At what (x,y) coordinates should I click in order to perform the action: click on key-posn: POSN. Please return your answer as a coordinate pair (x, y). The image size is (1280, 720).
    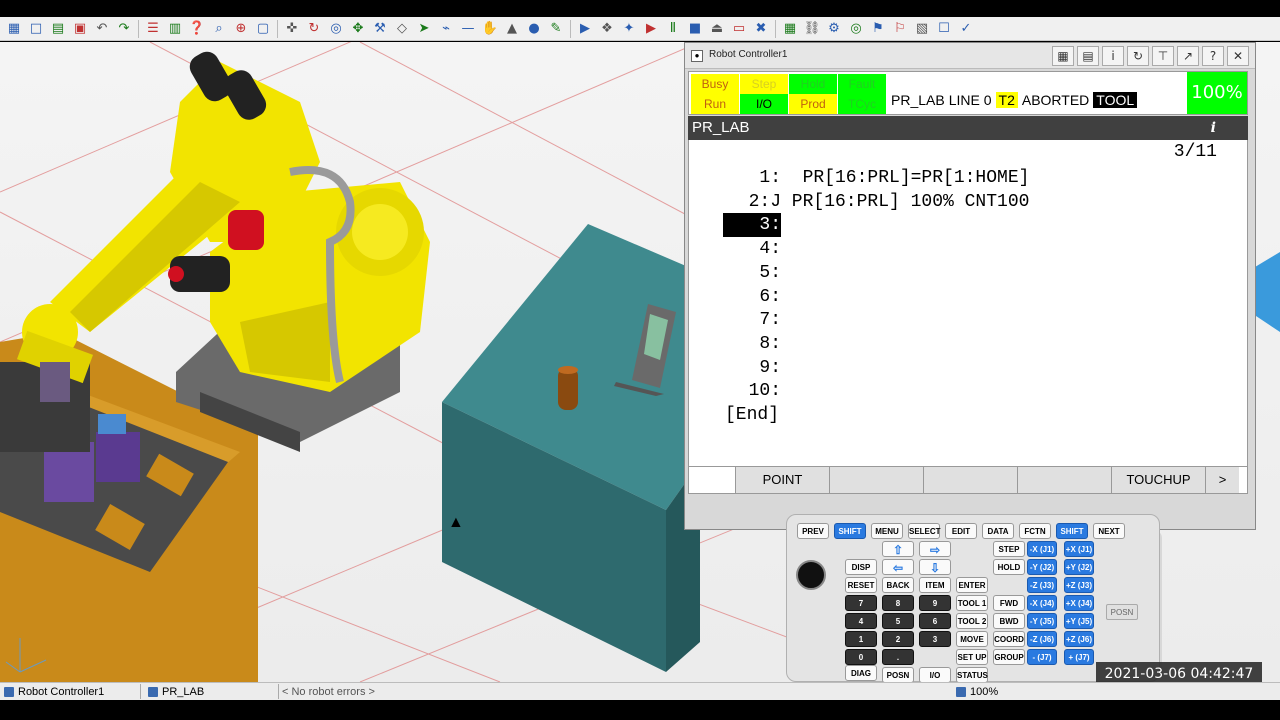
    Looking at the image, I should click on (898, 675).